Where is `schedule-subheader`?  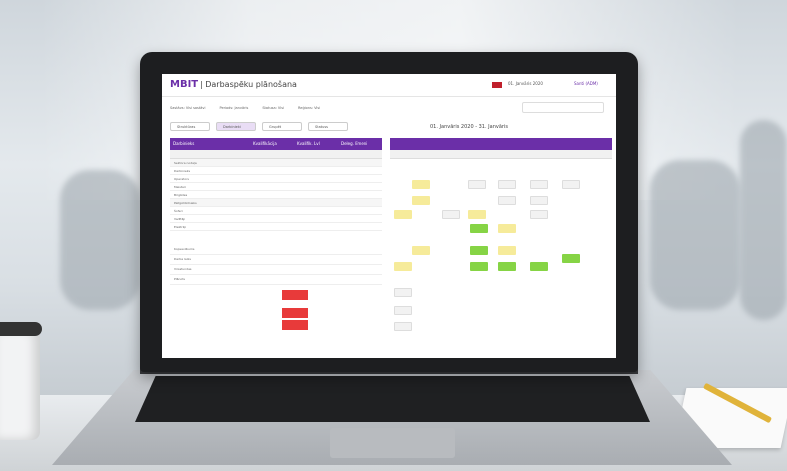
schedule-subheader is located at coordinates (501, 154).